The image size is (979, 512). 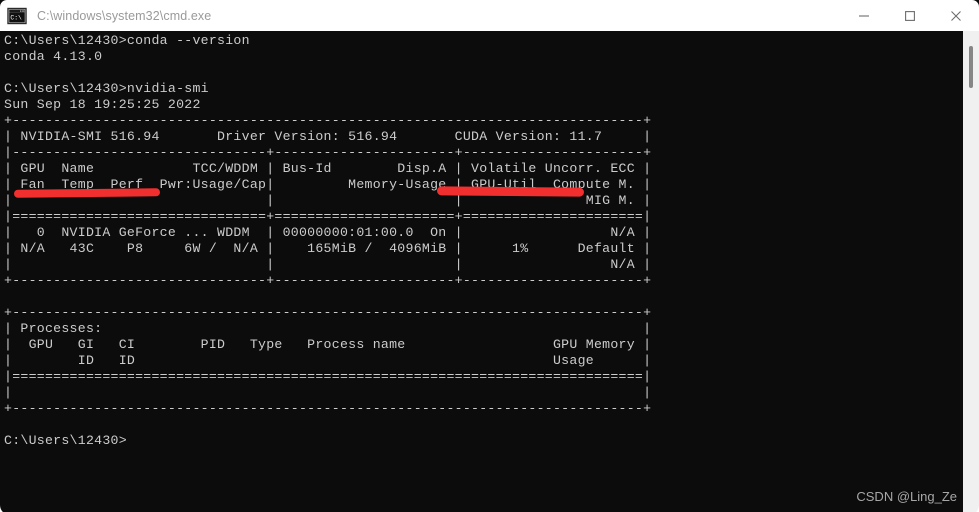 I want to click on cmd-console-icon: C:\, so click(x=17, y=16).